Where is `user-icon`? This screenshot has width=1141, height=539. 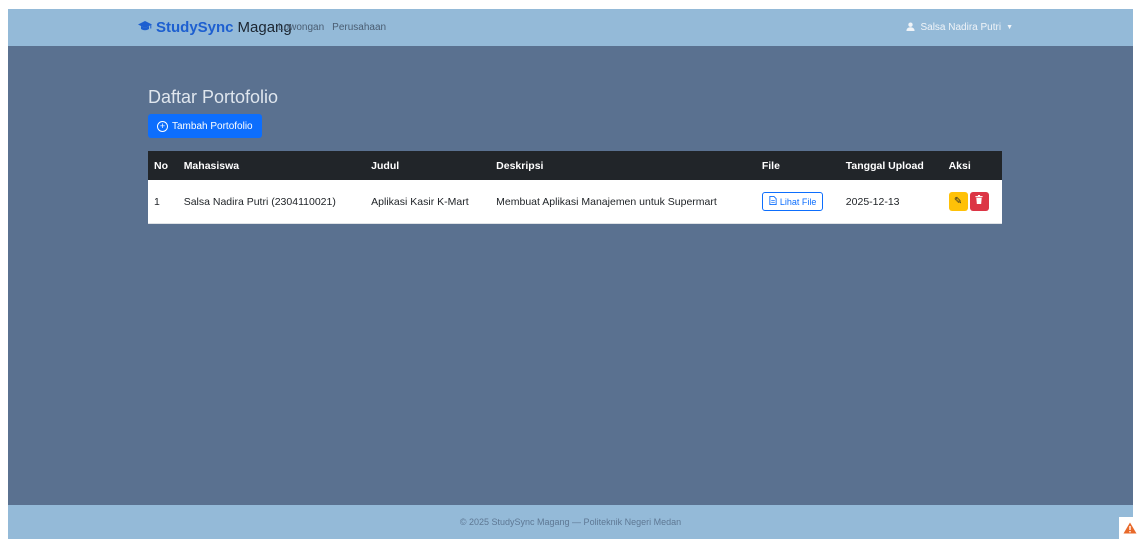
user-icon is located at coordinates (911, 28).